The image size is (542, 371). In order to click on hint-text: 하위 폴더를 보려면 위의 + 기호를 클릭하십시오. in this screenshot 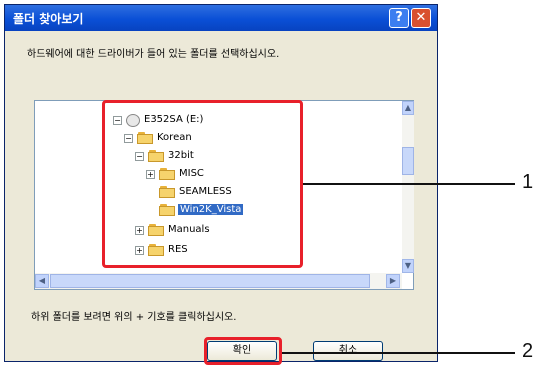, I will do `click(134, 317)`.